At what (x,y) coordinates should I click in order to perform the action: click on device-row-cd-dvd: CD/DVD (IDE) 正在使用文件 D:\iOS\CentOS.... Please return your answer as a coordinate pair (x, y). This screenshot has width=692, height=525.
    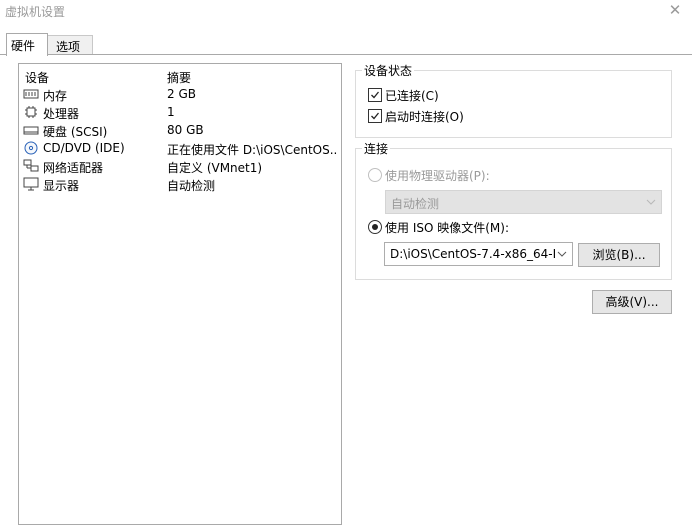
    Looking at the image, I should click on (179, 149).